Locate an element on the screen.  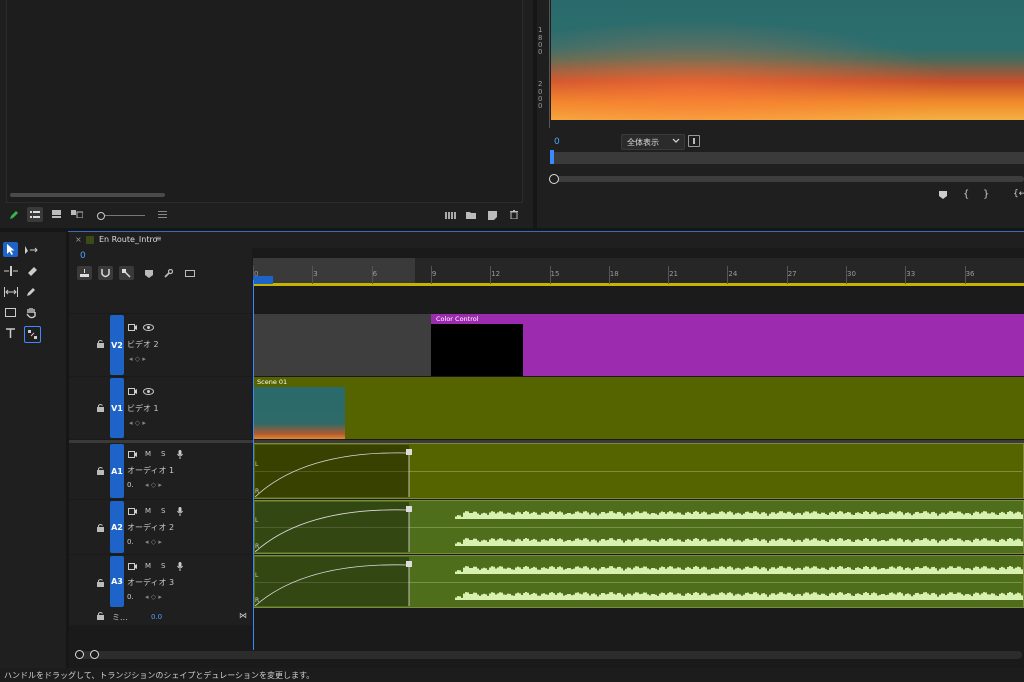
ripple-edit-tool-icon is located at coordinates (10, 270).